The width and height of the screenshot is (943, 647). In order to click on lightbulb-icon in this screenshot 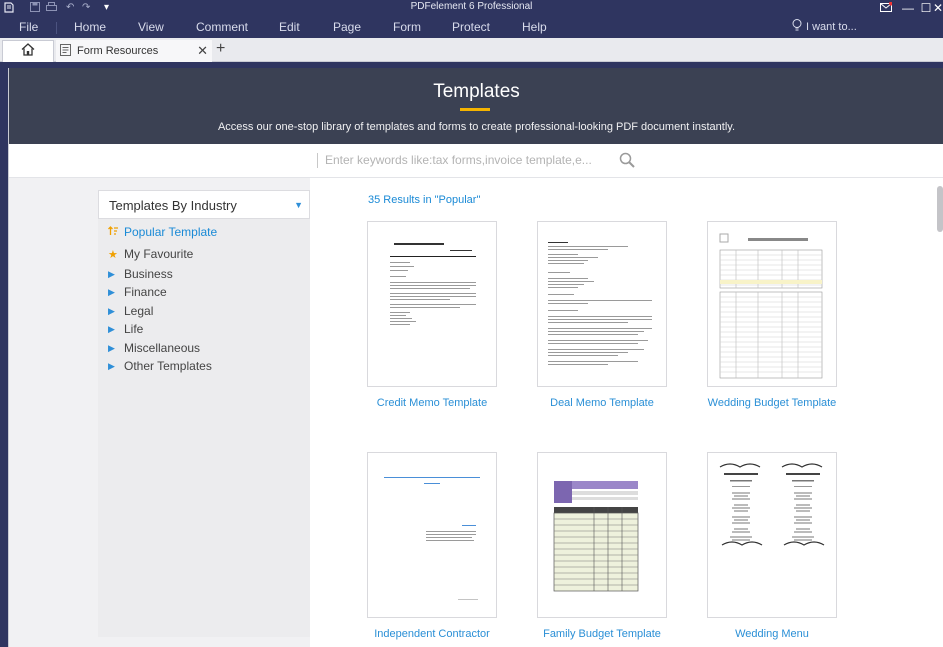, I will do `click(797, 27)`.